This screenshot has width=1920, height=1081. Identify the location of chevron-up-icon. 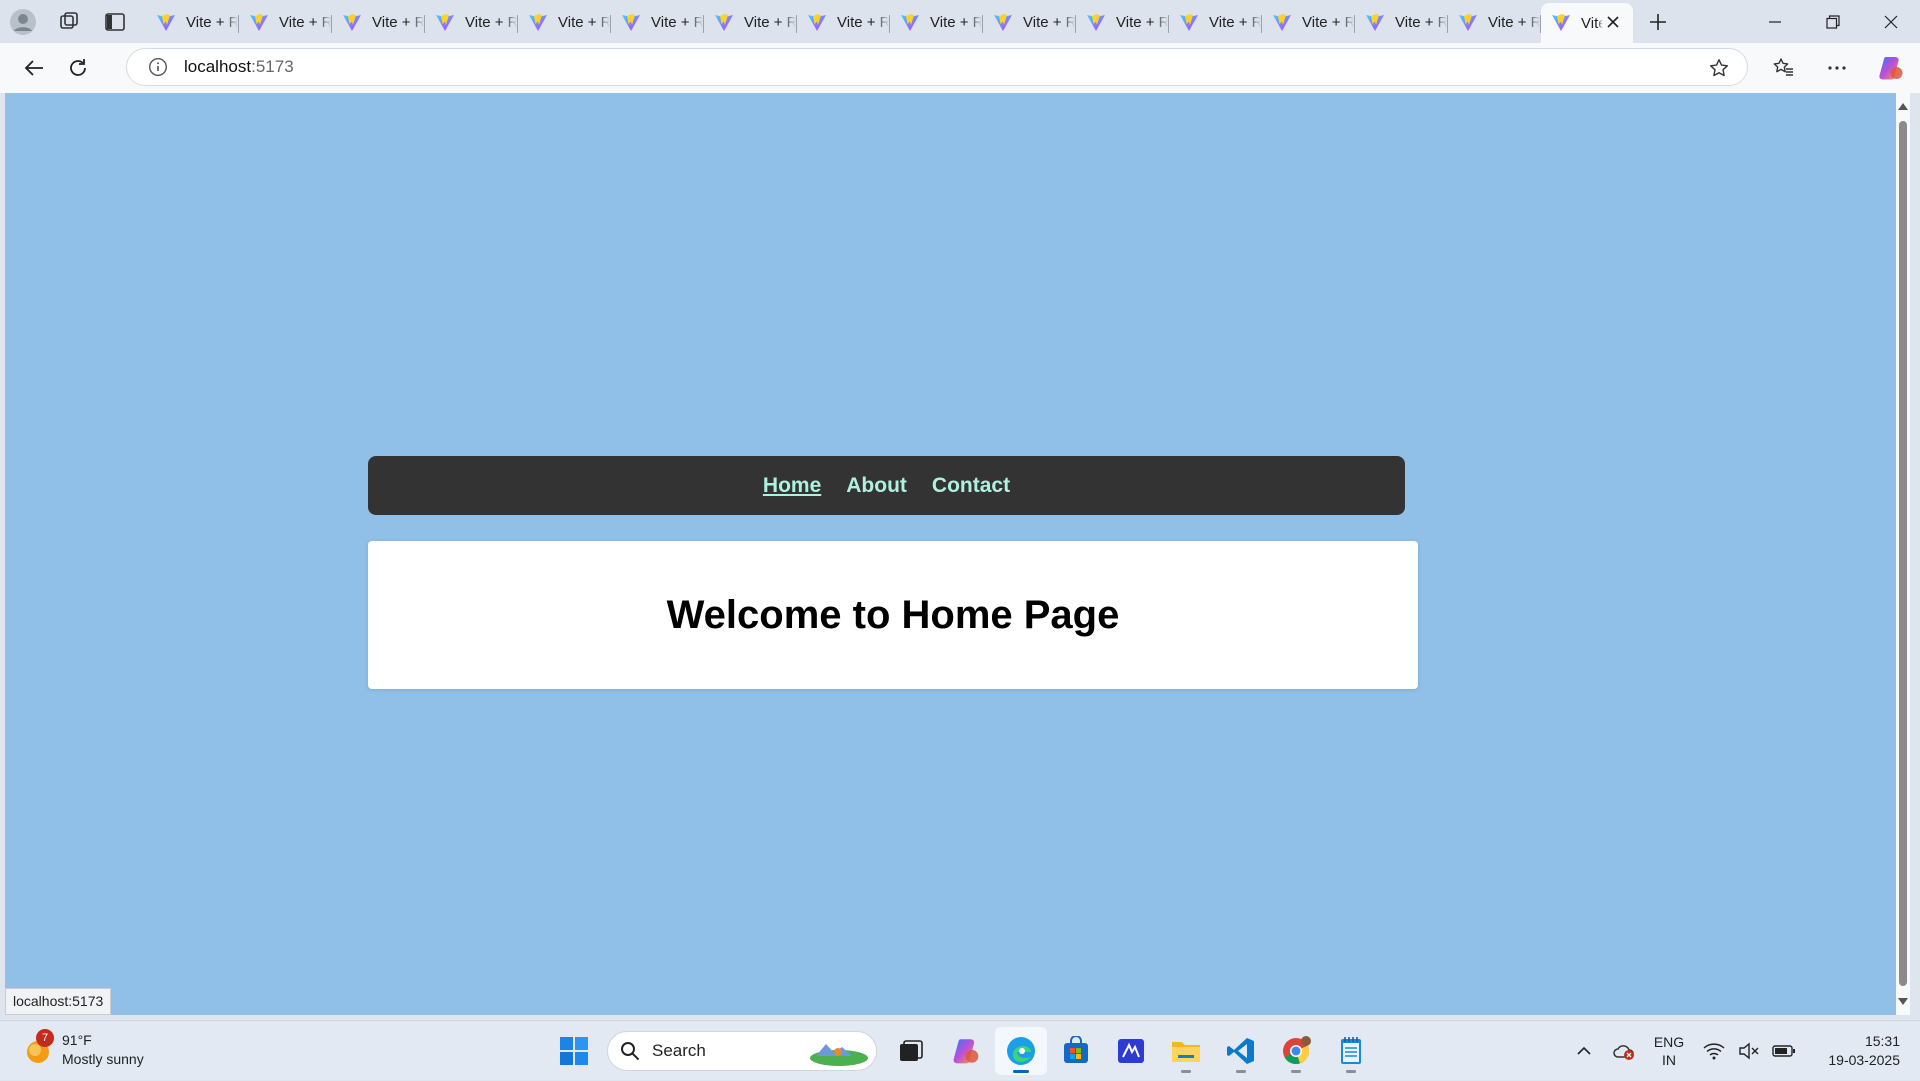
(1584, 1050).